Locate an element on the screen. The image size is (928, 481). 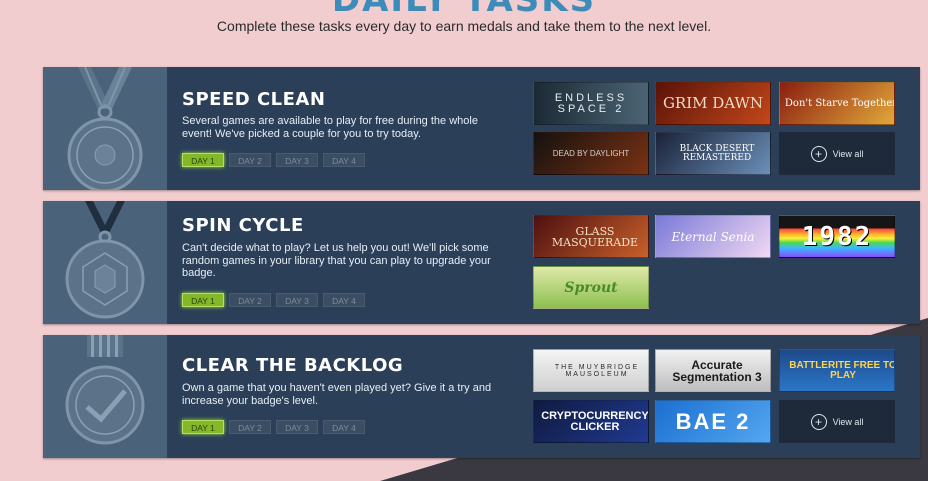
game-title: THE MUYBRIDGE MAUSOLEUM is located at coordinates (597, 370).